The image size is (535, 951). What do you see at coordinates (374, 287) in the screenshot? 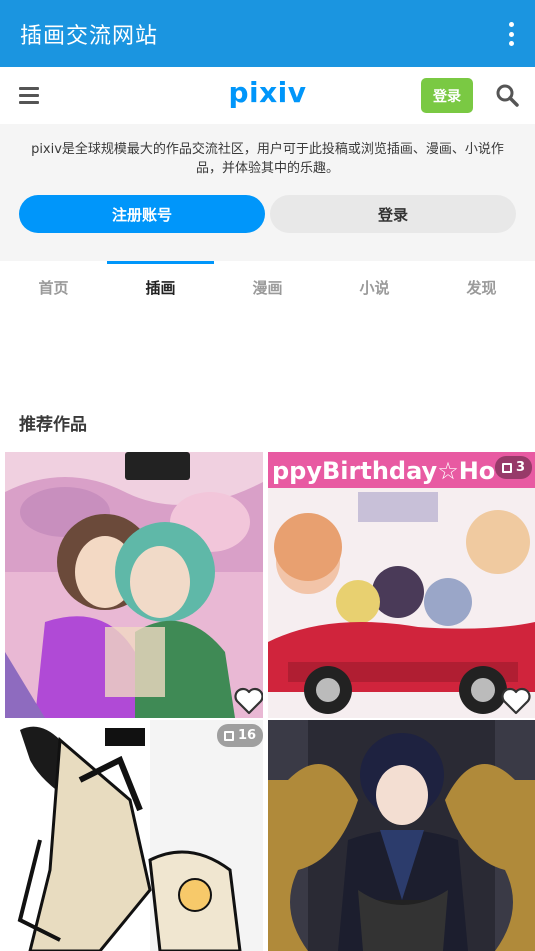
I see `tab-novels: 小说` at bounding box center [374, 287].